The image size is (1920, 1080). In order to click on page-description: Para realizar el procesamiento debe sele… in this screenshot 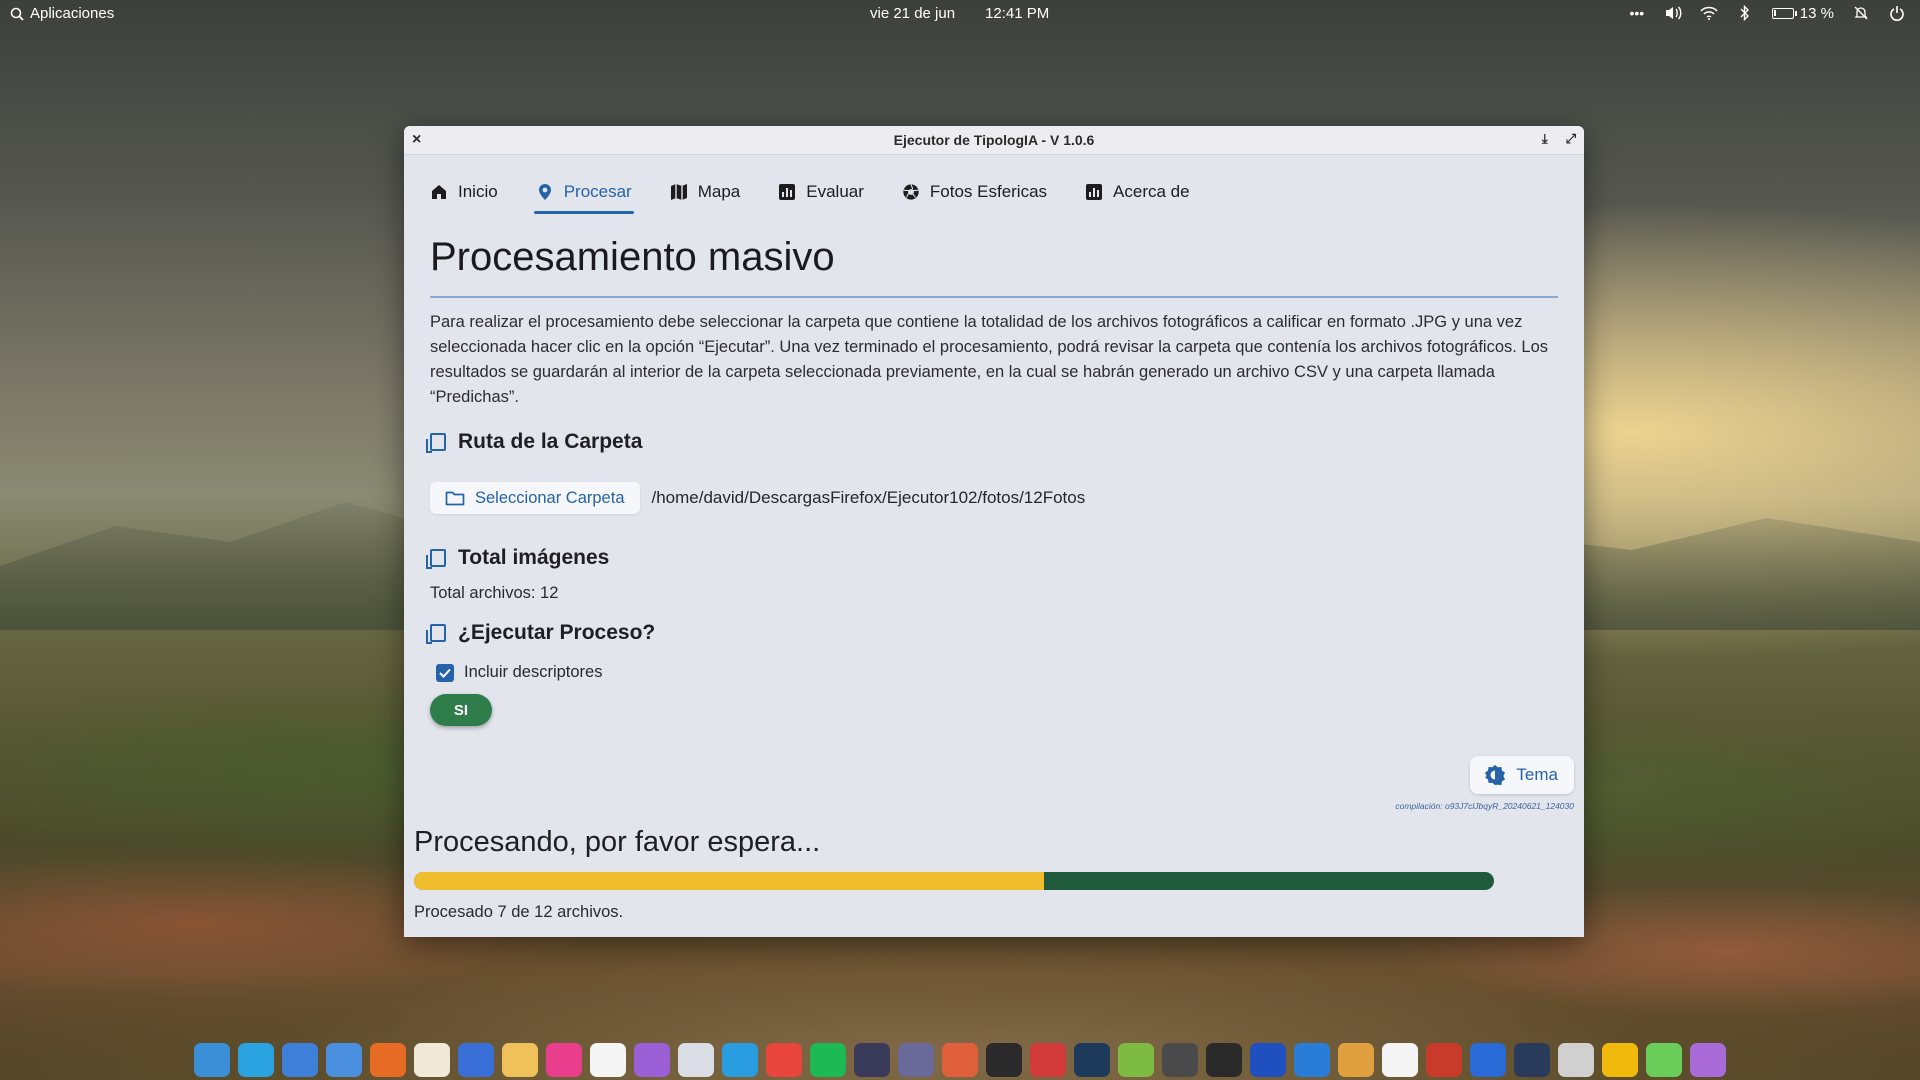, I will do `click(989, 359)`.